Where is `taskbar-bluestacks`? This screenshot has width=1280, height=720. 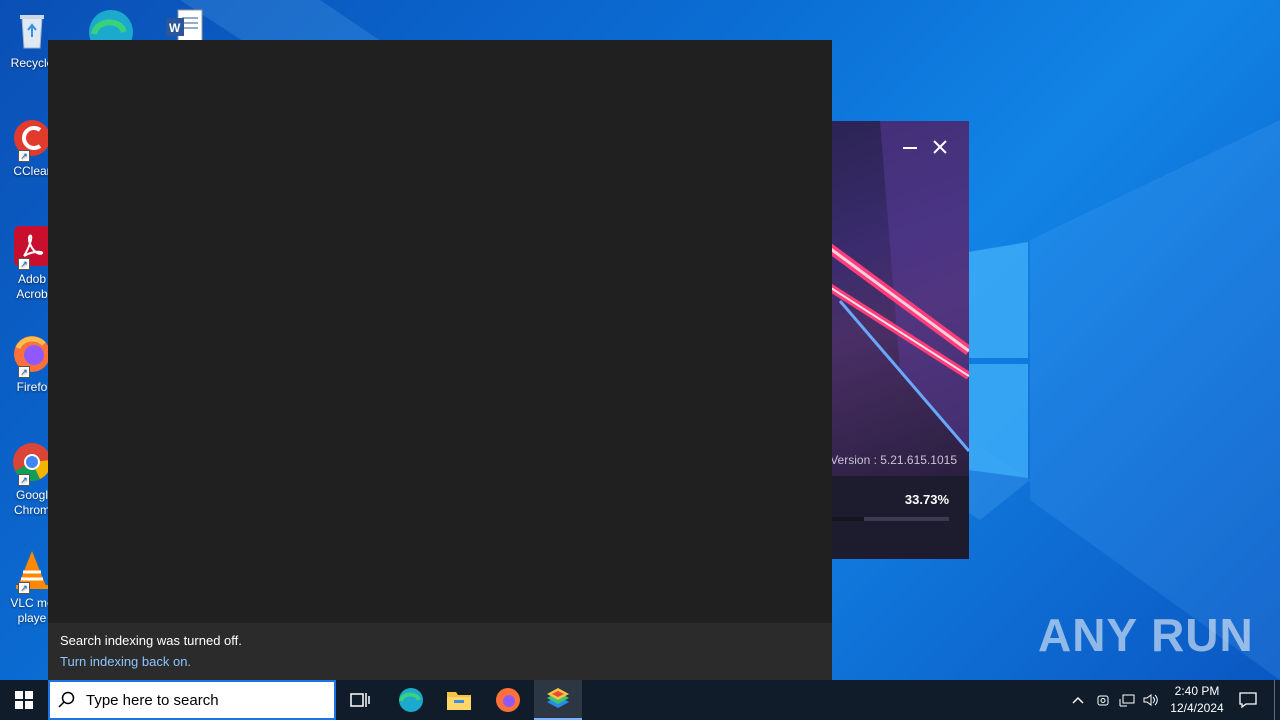
taskbar-bluestacks is located at coordinates (558, 700).